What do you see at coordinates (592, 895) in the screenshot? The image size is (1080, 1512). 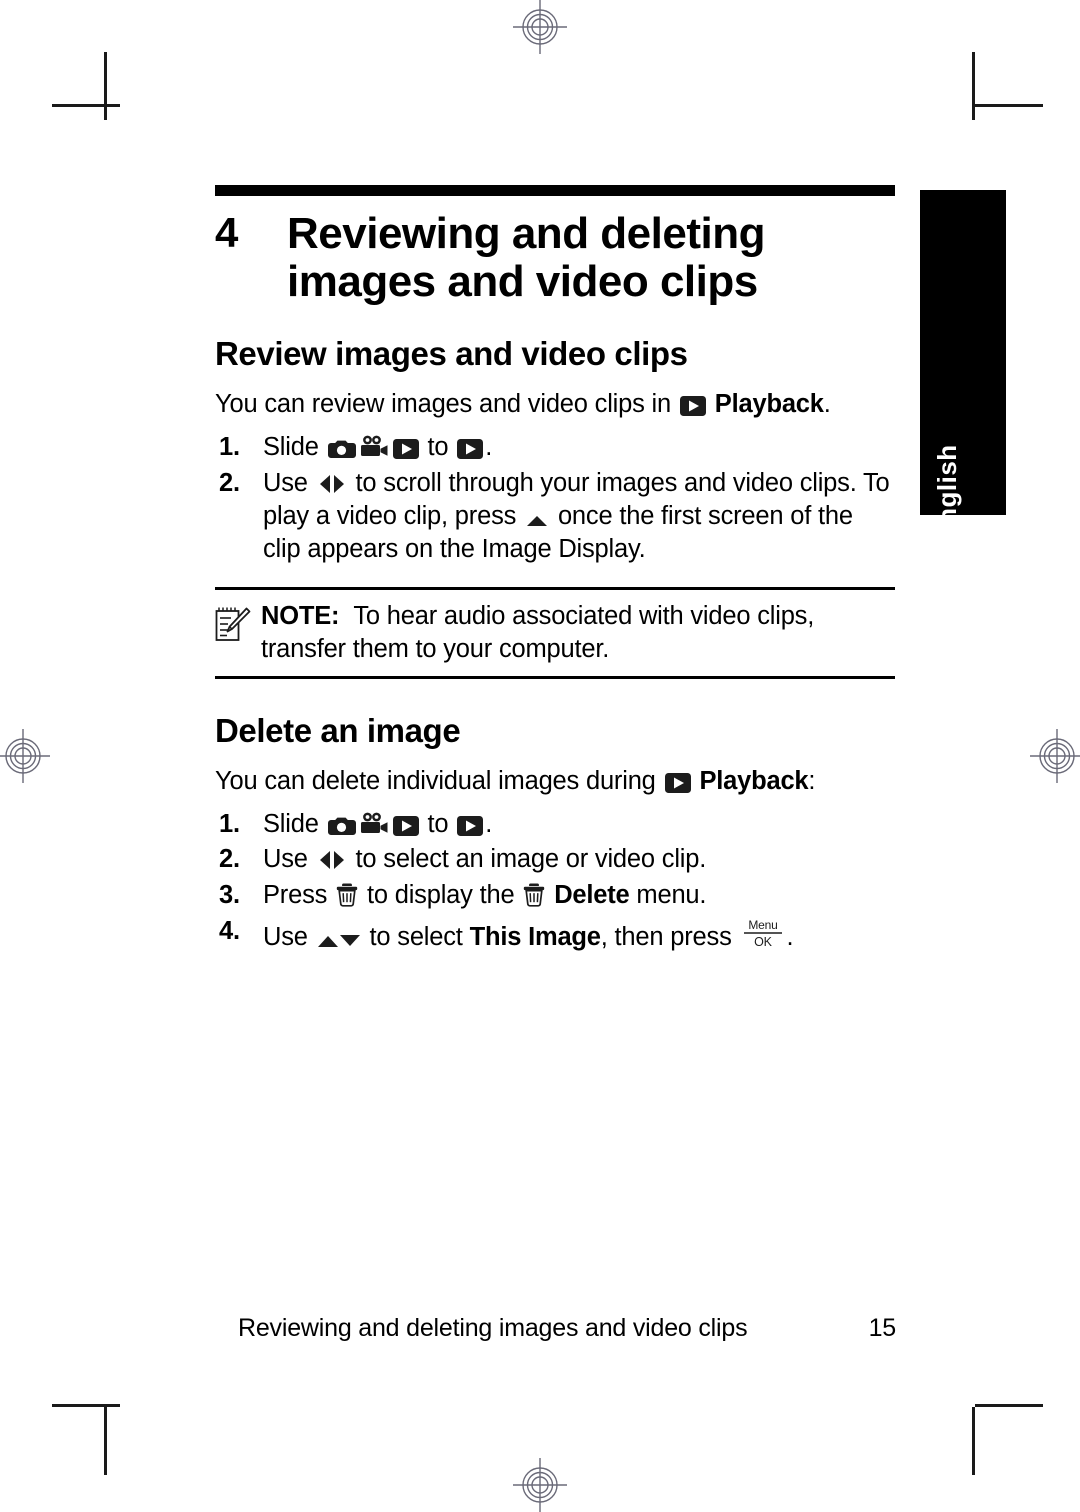 I see `emphasis-text: Delete` at bounding box center [592, 895].